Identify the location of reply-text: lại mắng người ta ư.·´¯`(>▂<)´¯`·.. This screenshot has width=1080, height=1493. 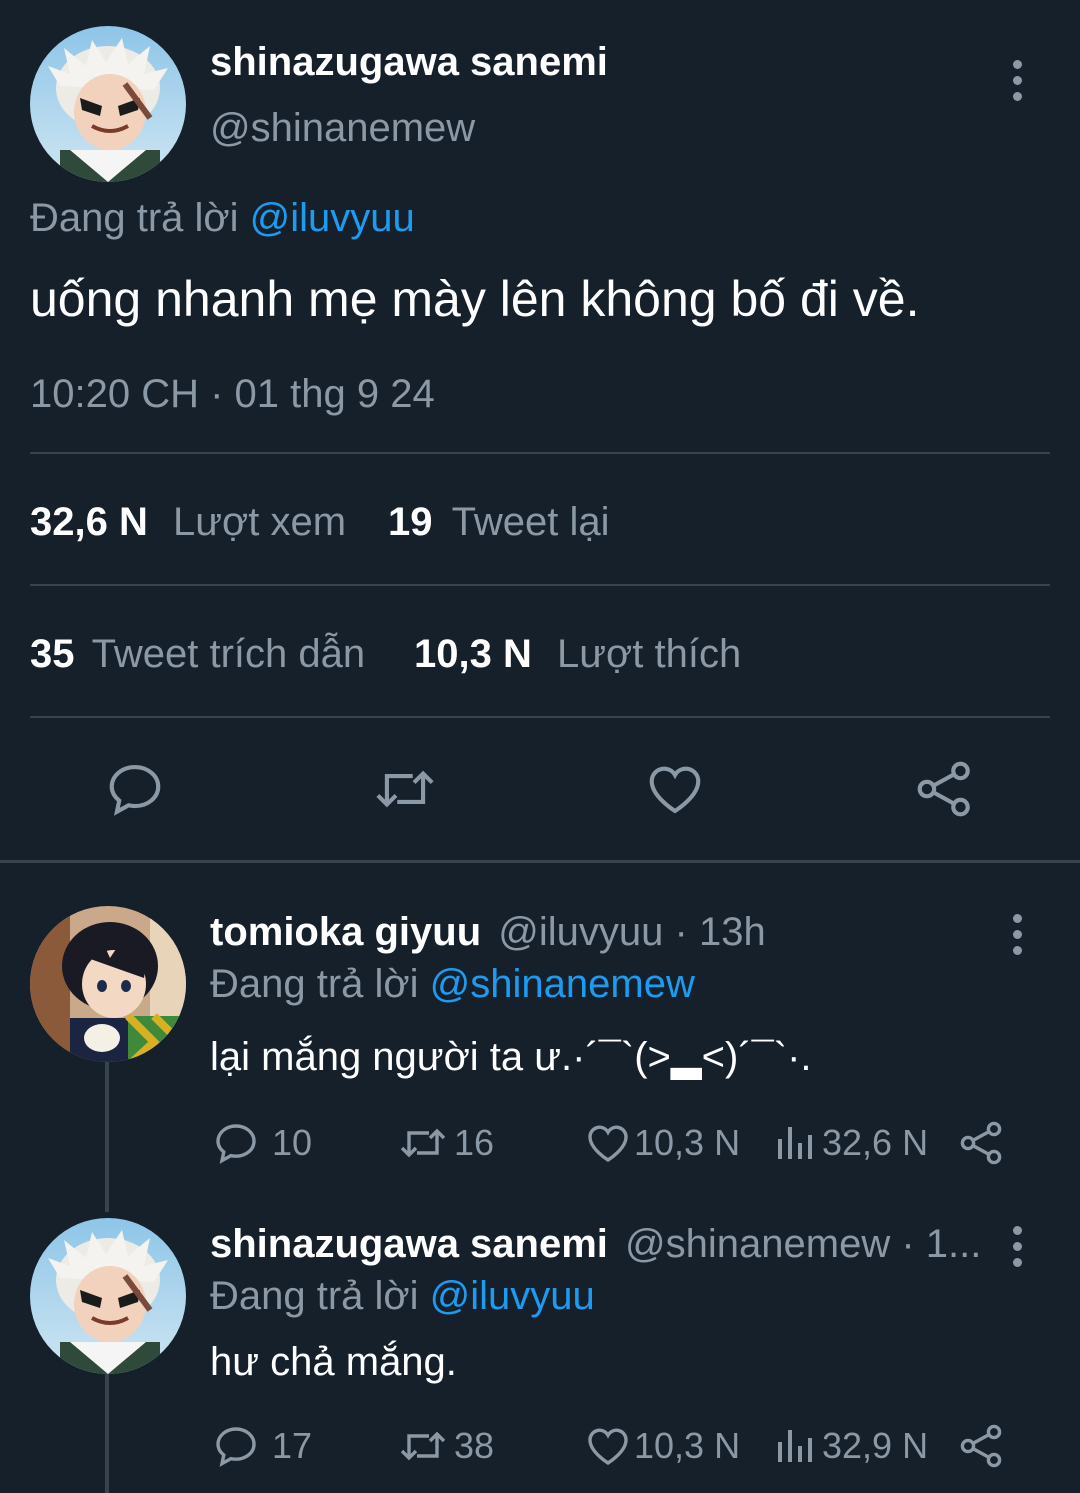
(511, 1057).